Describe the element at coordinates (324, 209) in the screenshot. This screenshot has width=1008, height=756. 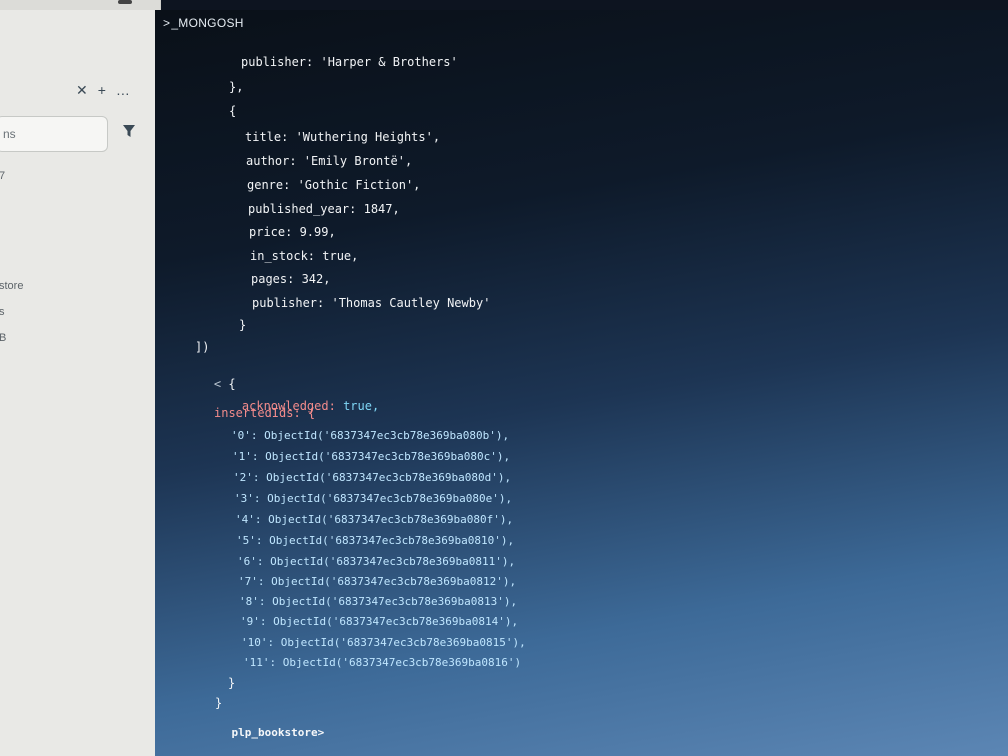
I see `output-line: published_year: 1847,` at that location.